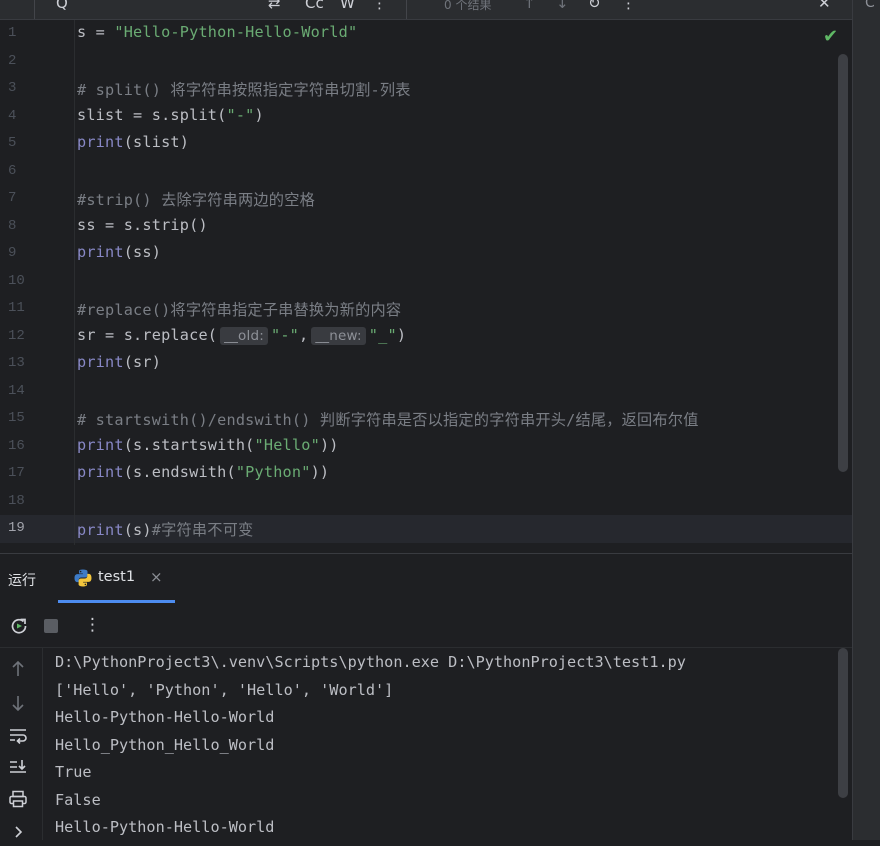 This screenshot has width=880, height=846. What do you see at coordinates (426, 364) in the screenshot?
I see `code-line: 13 print(sr)` at bounding box center [426, 364].